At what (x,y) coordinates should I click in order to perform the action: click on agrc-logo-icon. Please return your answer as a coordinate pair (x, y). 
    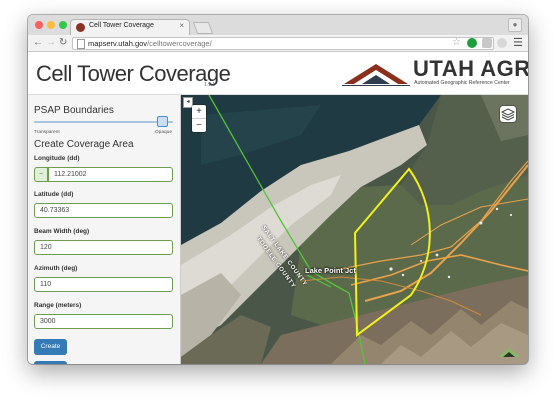
    Looking at the image, I should click on (376, 75).